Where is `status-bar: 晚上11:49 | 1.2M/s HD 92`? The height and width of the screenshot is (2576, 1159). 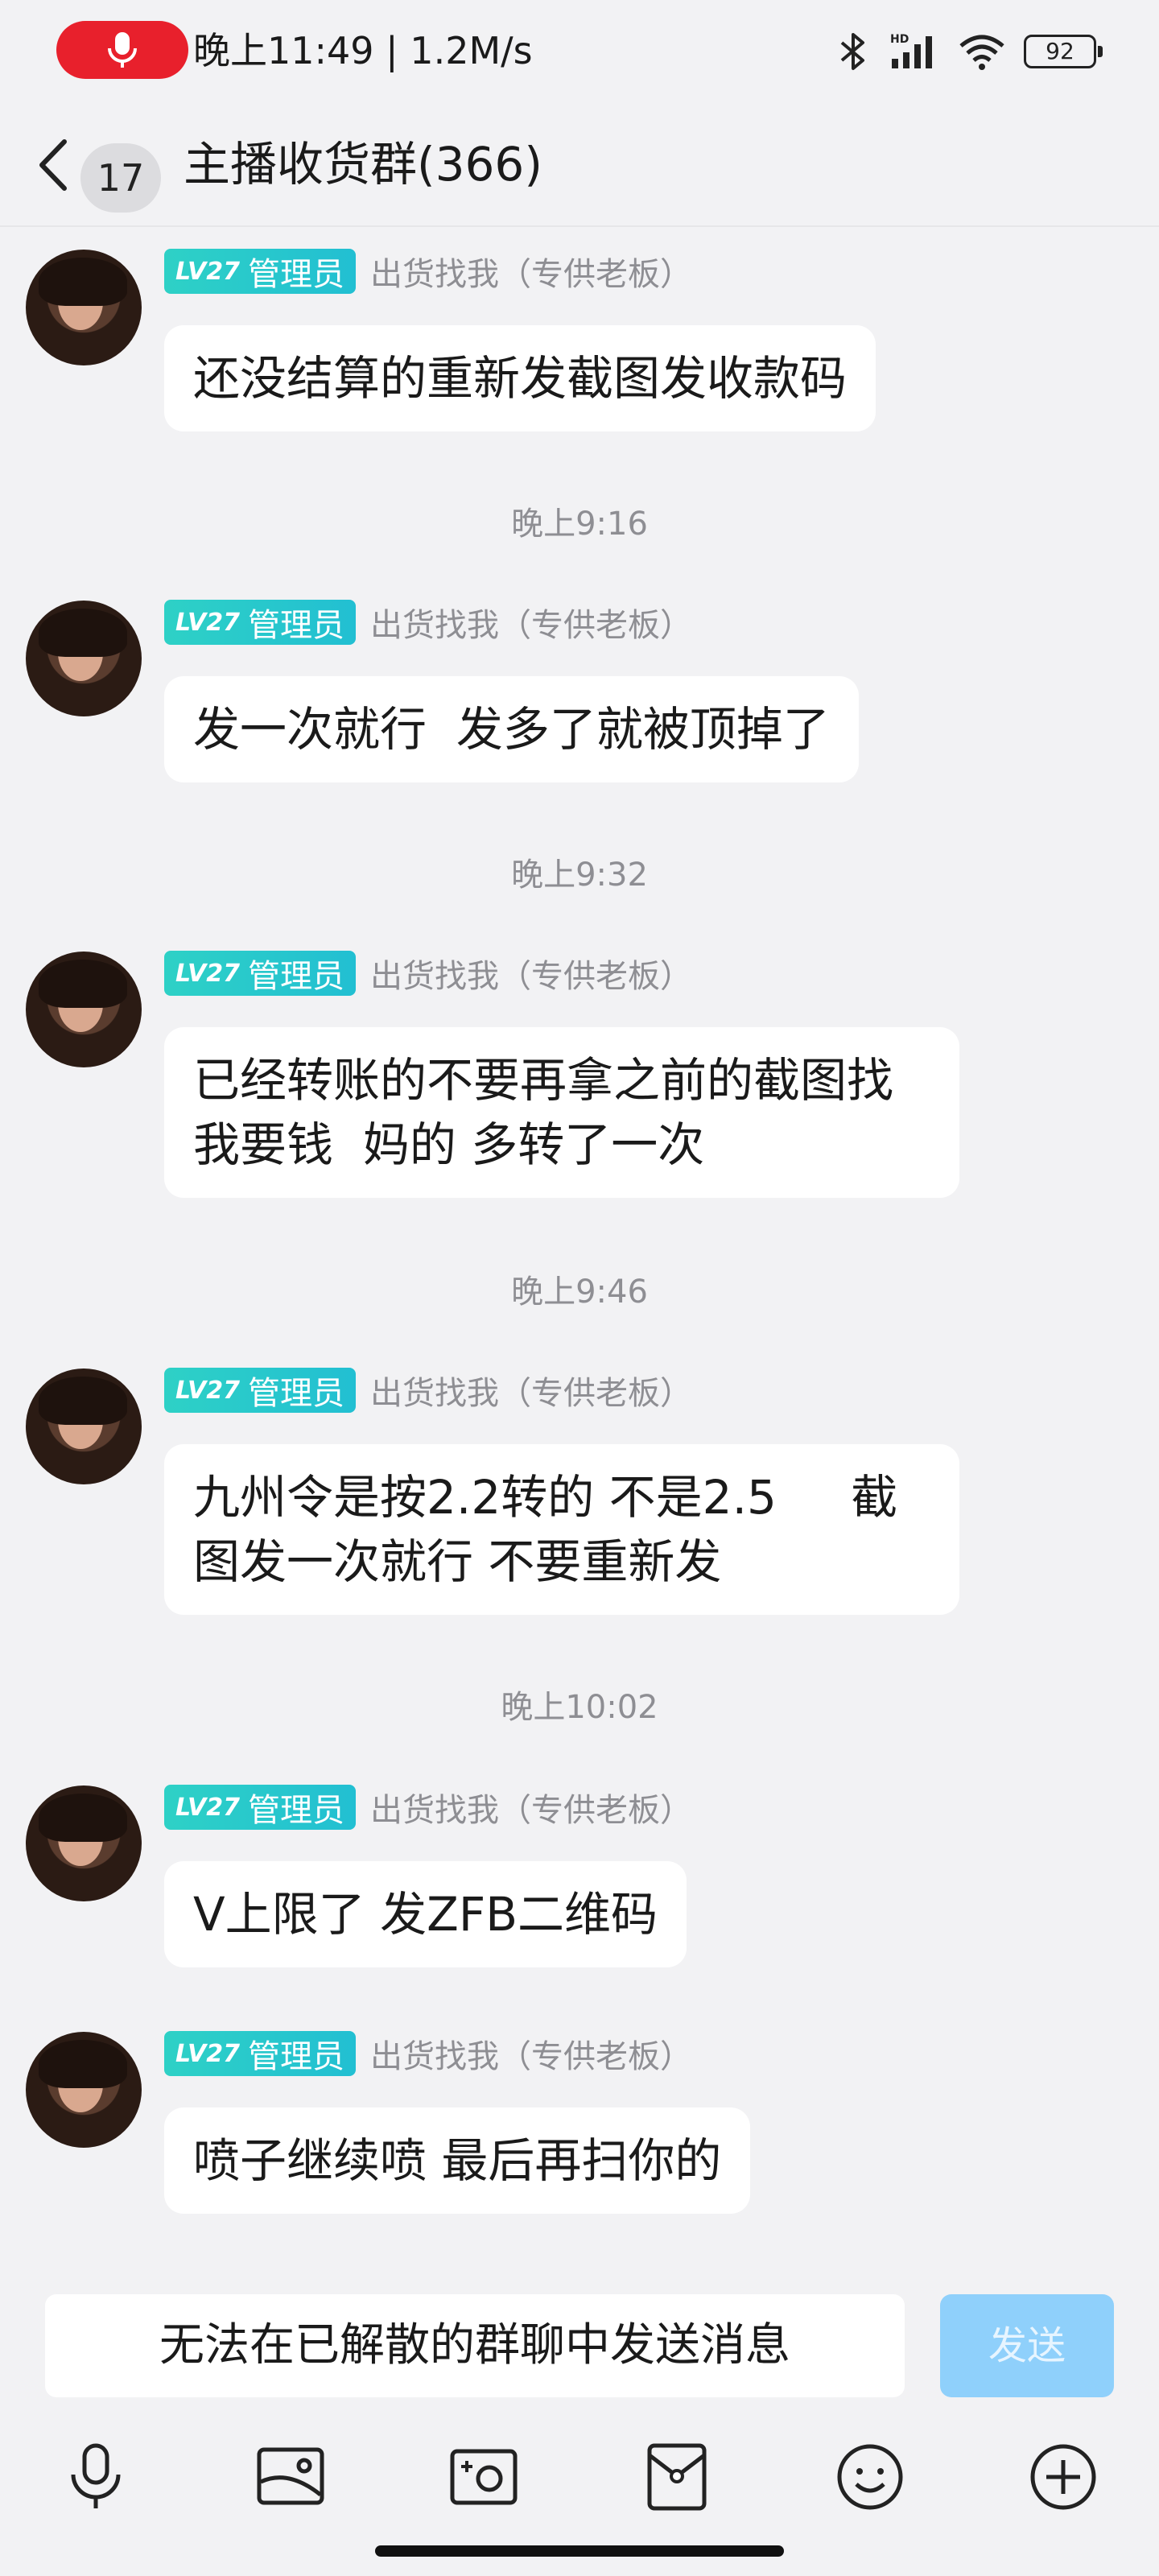
status-bar: 晚上11:49 | 1.2M/s HD 92 is located at coordinates (579, 53).